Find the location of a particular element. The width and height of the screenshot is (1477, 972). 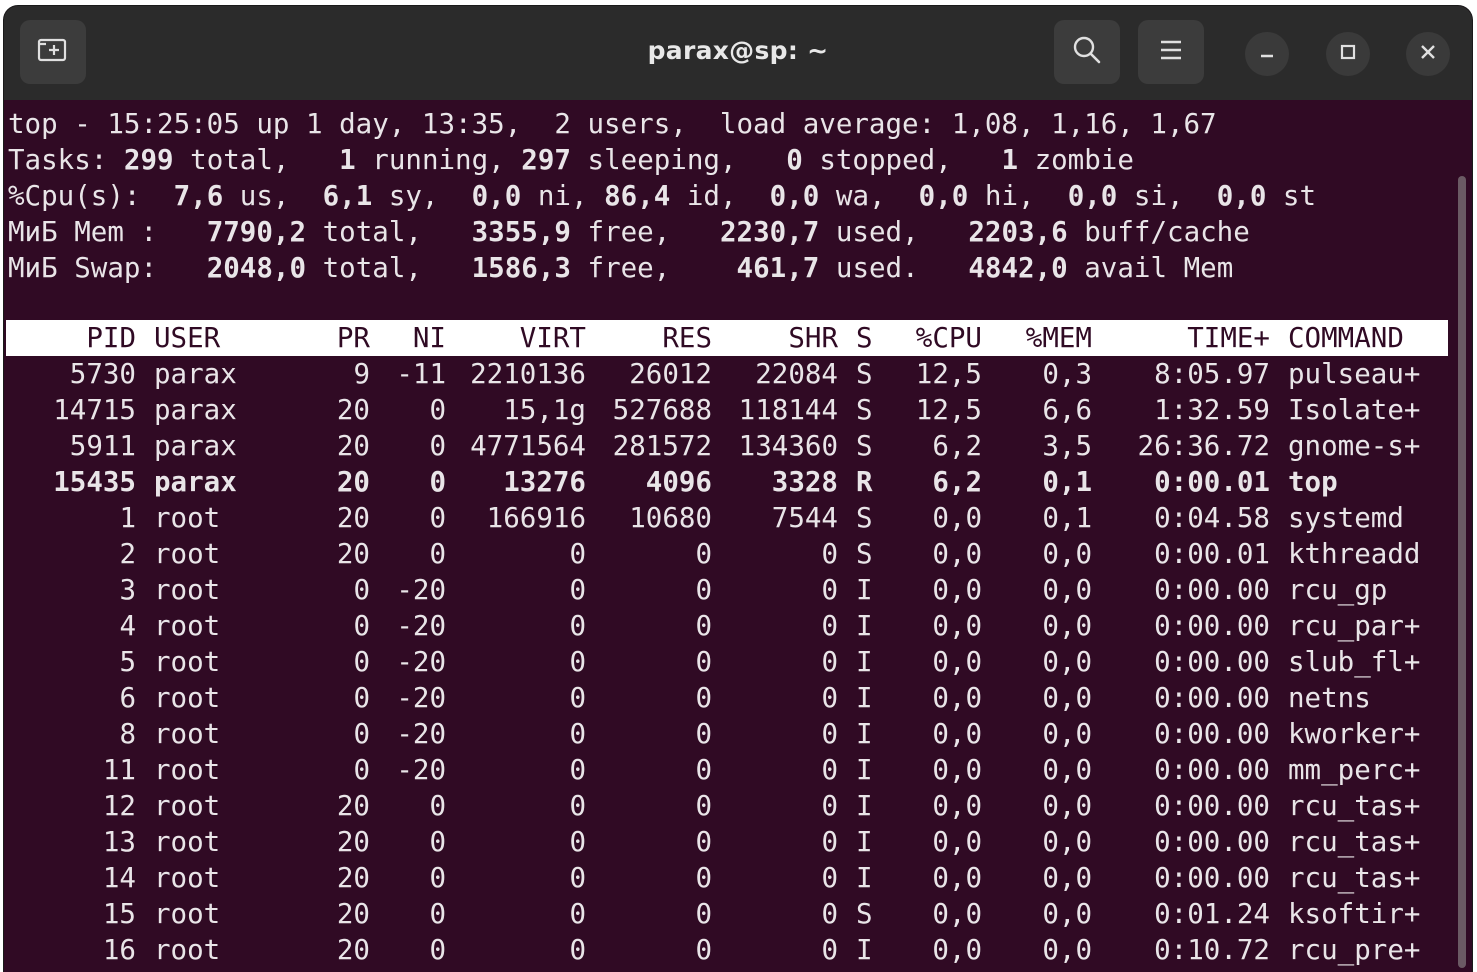

process-mem-cell: 0,1 is located at coordinates (1067, 482).